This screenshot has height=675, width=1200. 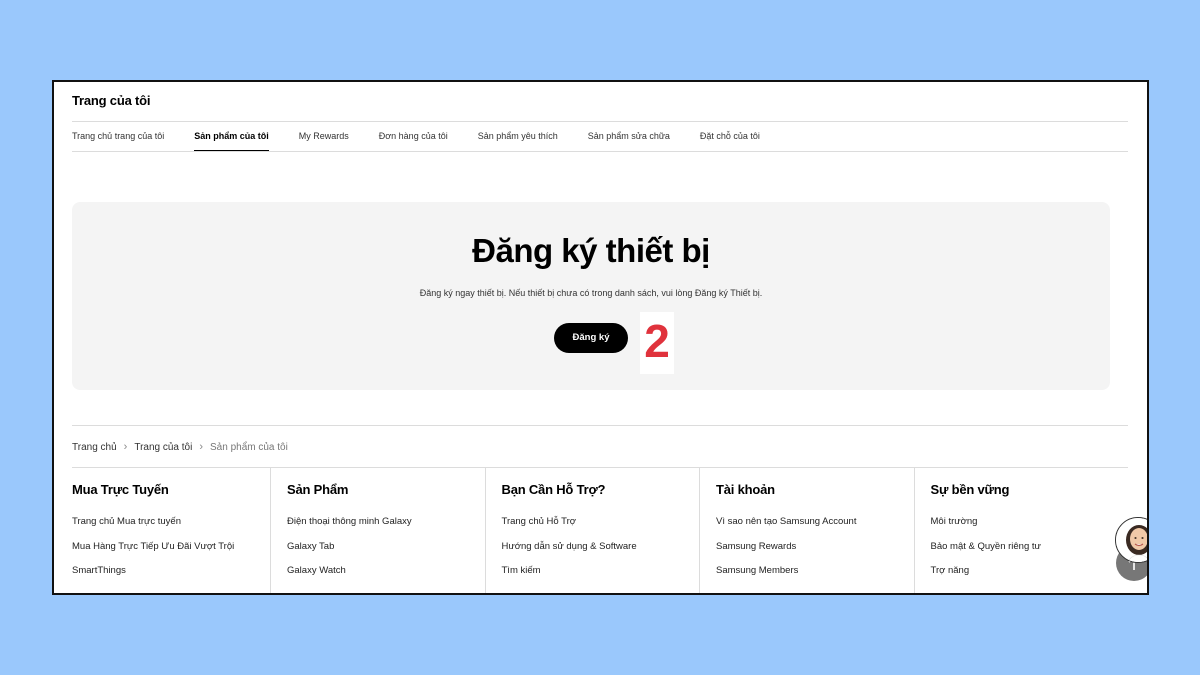 I want to click on footer-link: Samsung Members, so click(x=786, y=577).